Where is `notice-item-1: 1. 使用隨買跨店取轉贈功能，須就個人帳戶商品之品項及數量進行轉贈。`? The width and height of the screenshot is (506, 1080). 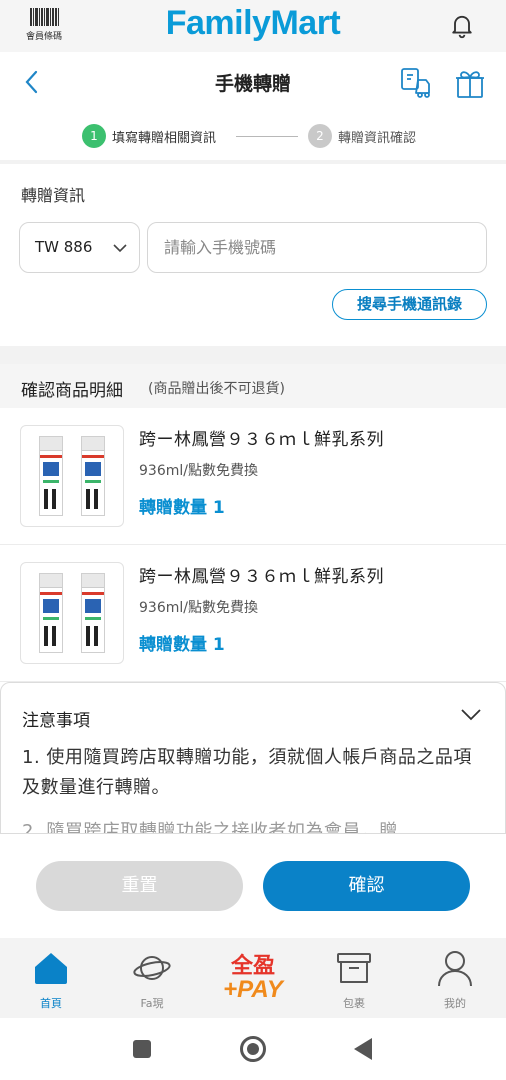 notice-item-1: 1. 使用隨買跨店取轉贈功能，須就個人帳戶商品之品項及數量進行轉贈。 is located at coordinates (247, 772).